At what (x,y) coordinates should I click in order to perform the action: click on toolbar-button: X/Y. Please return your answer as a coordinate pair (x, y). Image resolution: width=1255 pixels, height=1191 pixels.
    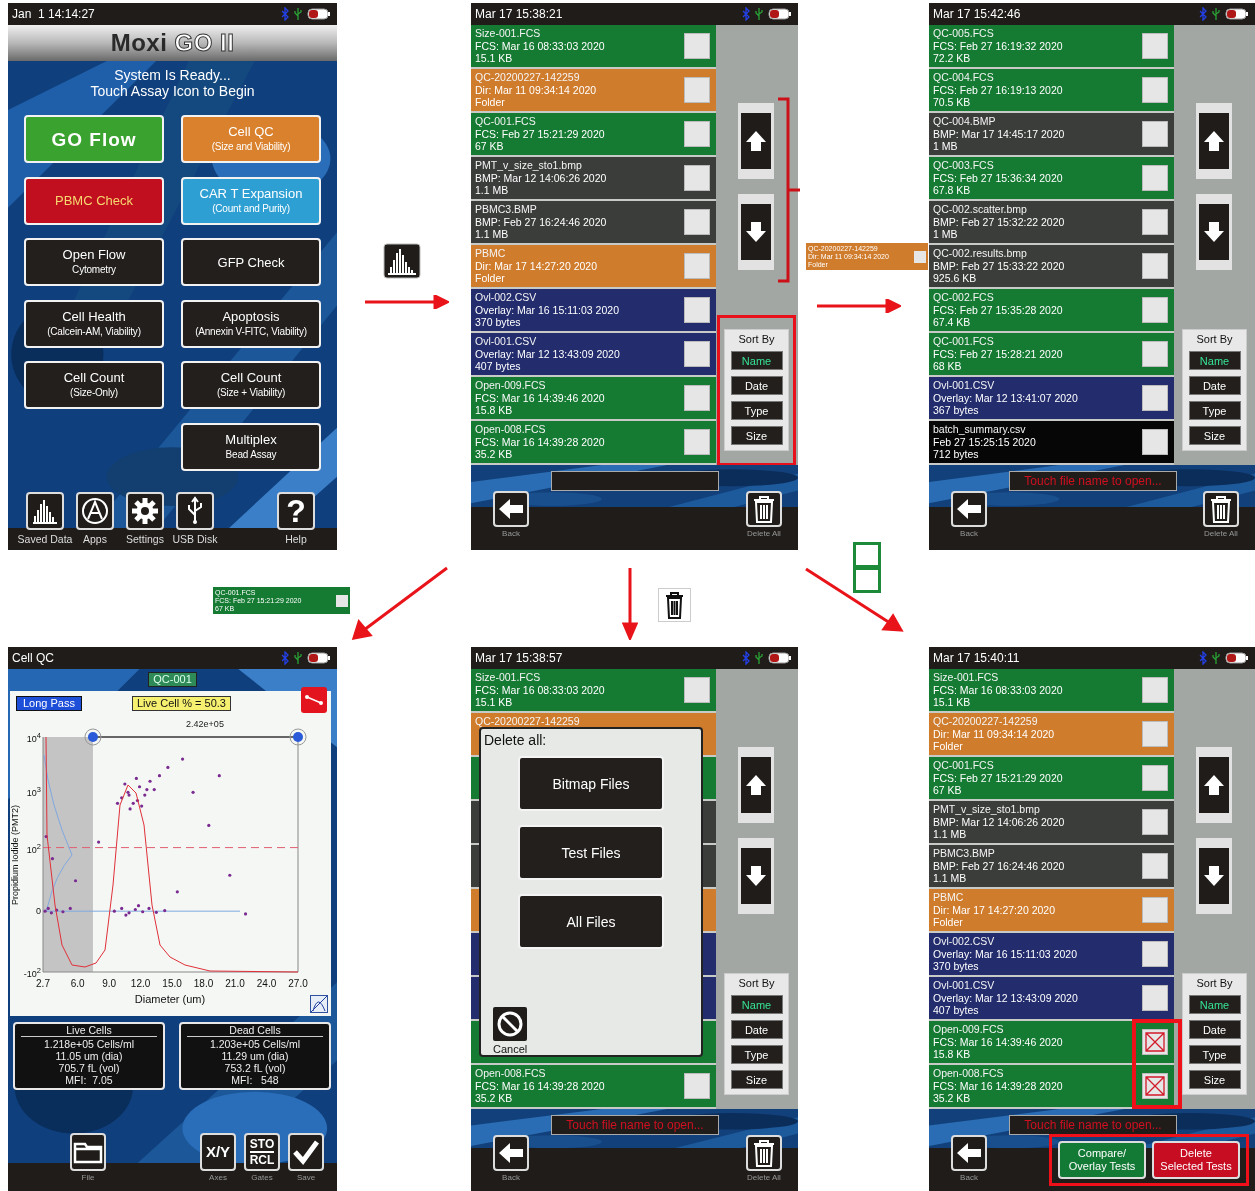
    Looking at the image, I should click on (218, 1152).